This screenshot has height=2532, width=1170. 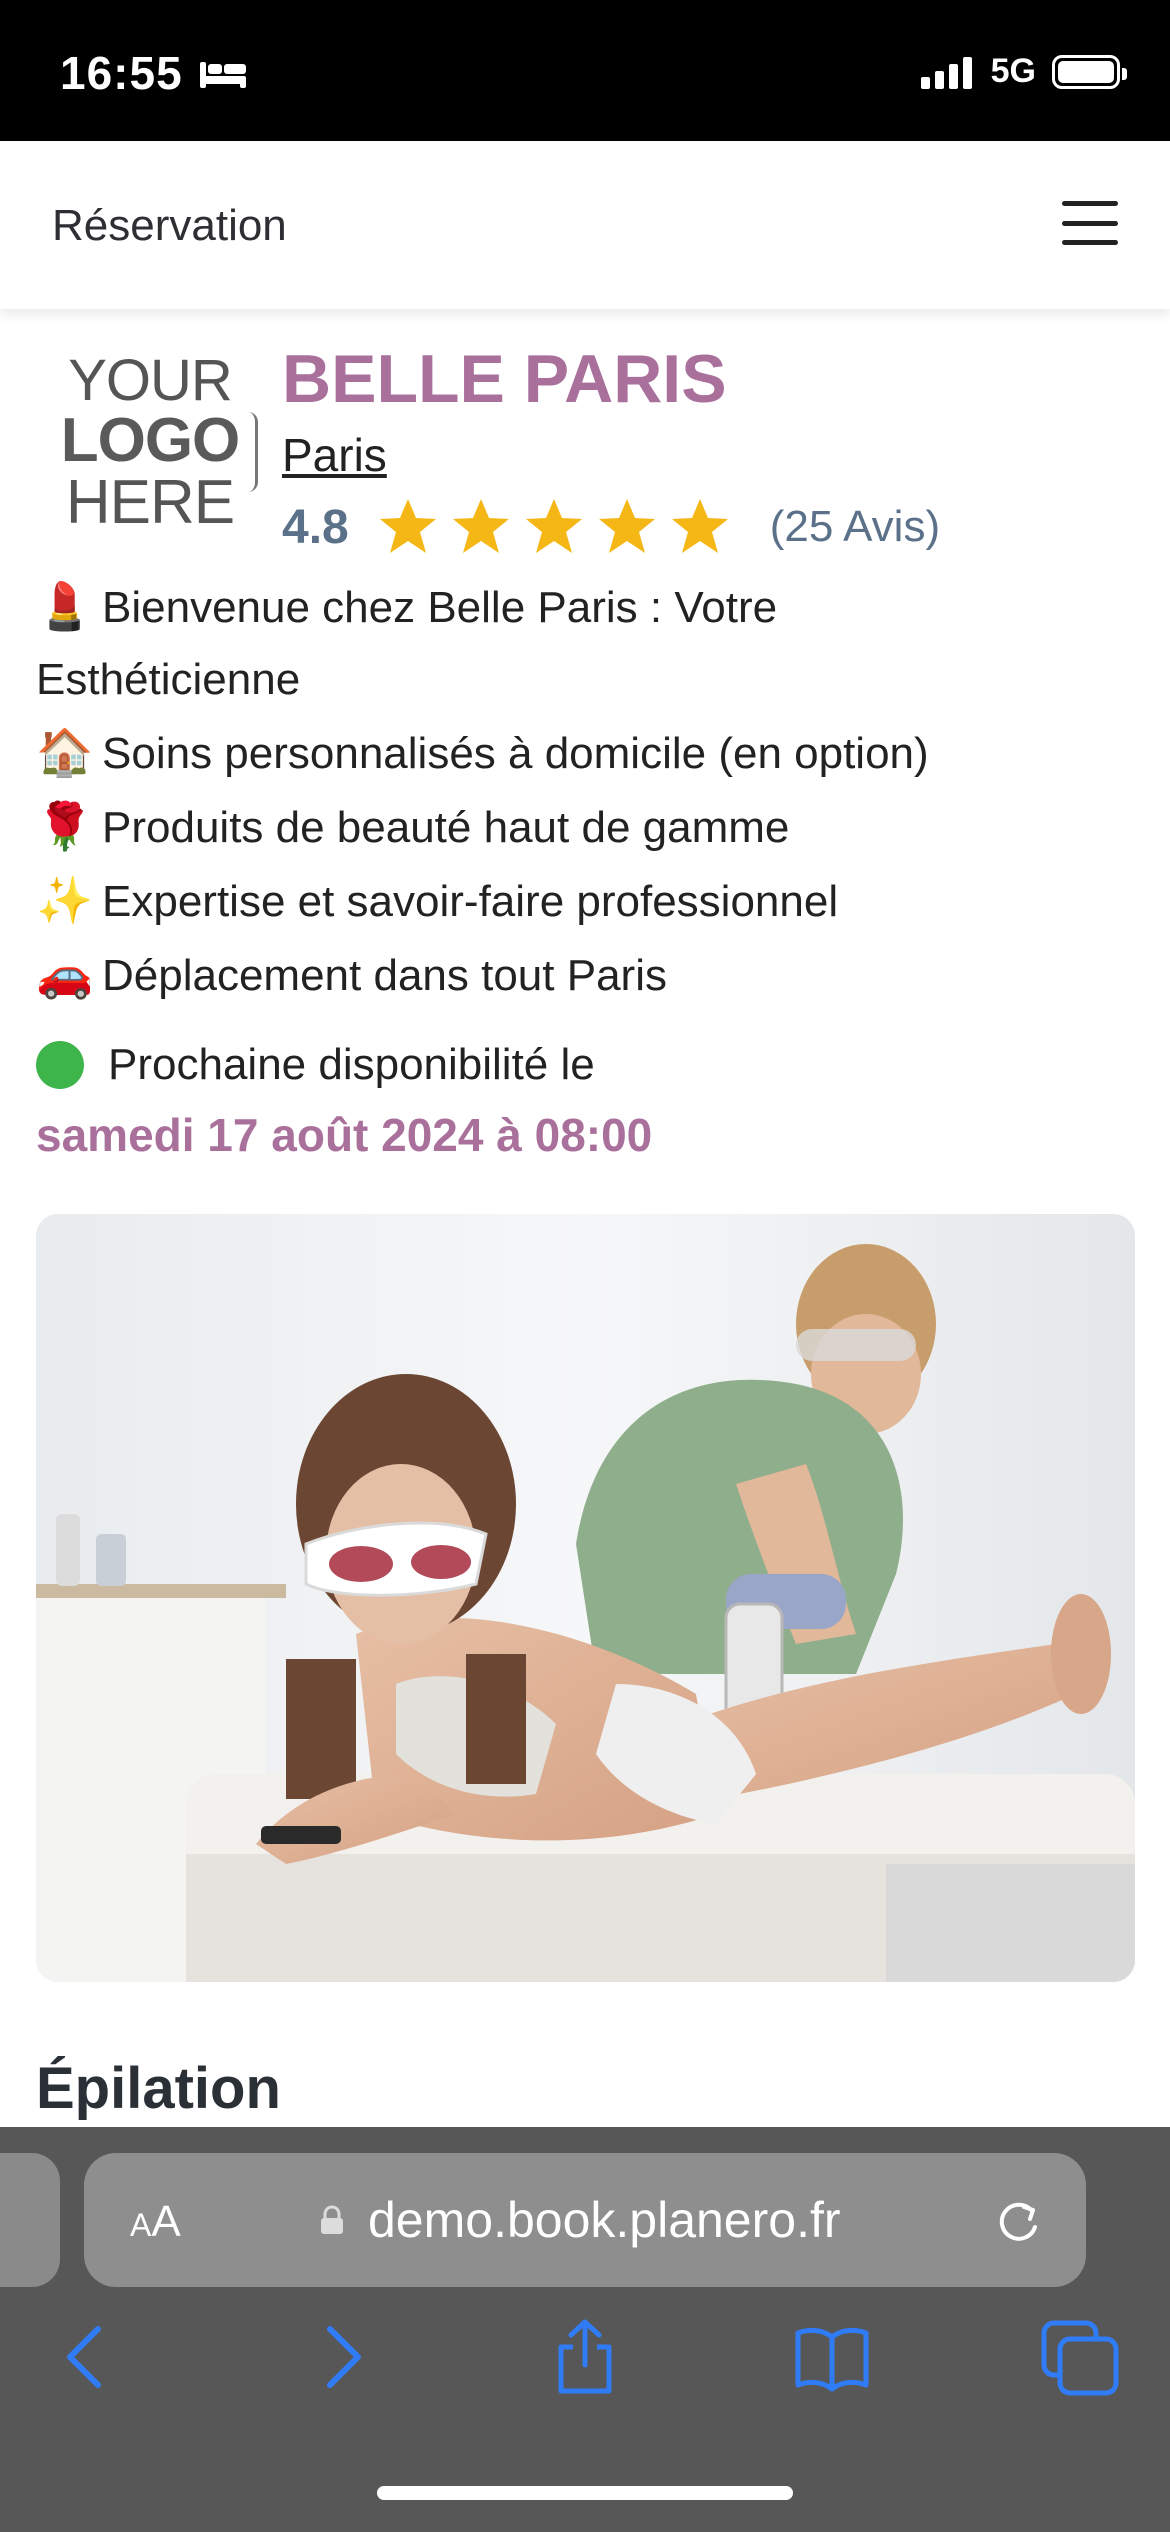 I want to click on description-line: 🚗 Déplacement dans tout Paris, so click(x=586, y=975).